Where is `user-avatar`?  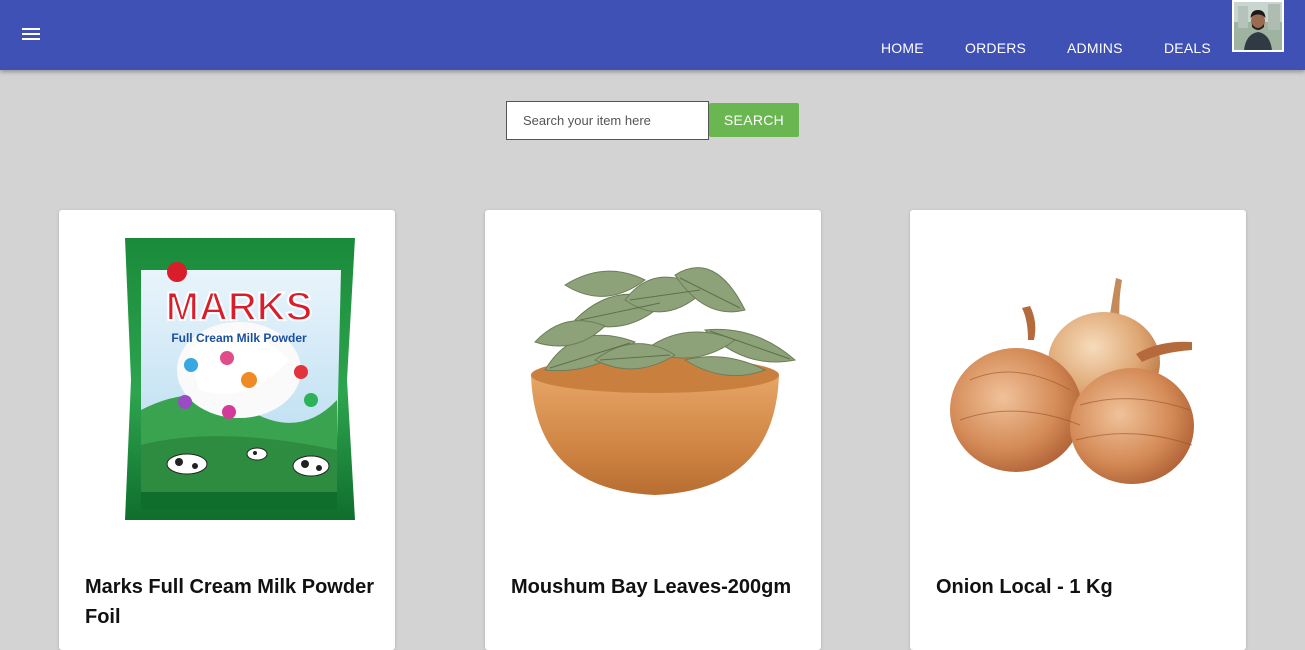 user-avatar is located at coordinates (1258, 26).